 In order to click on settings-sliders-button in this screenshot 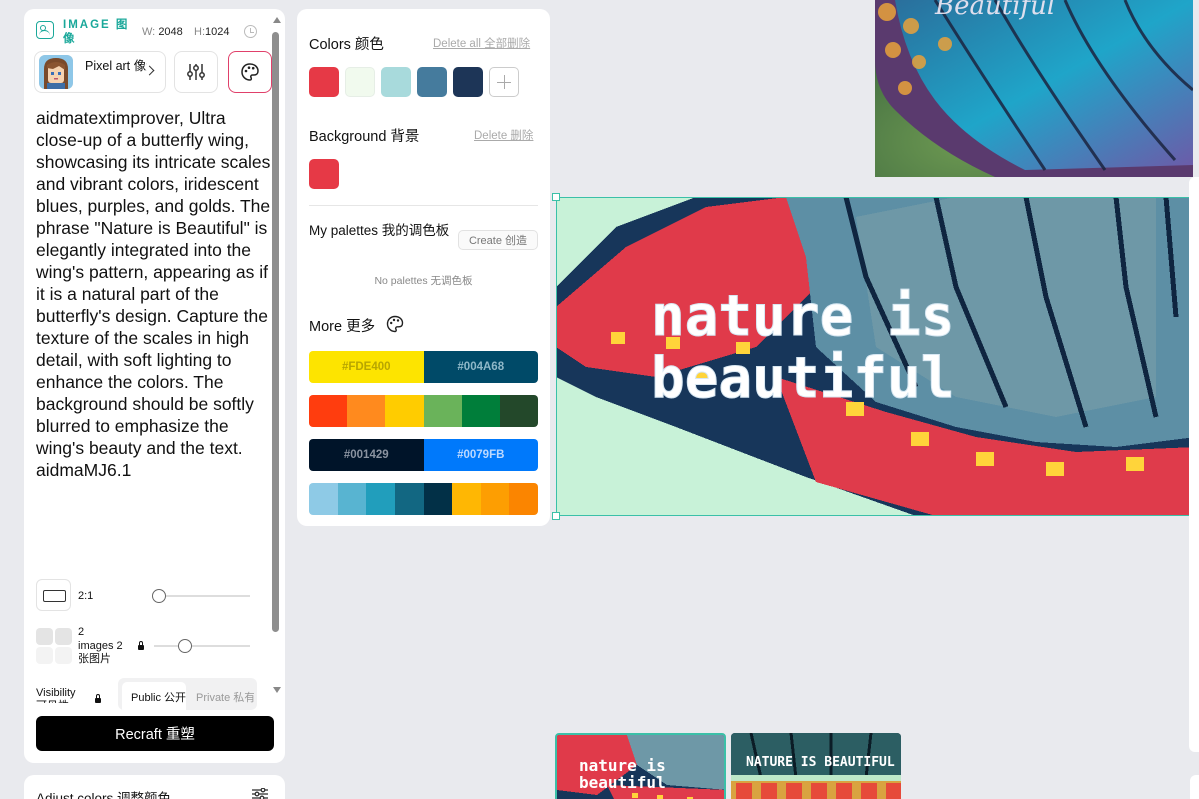, I will do `click(196, 72)`.